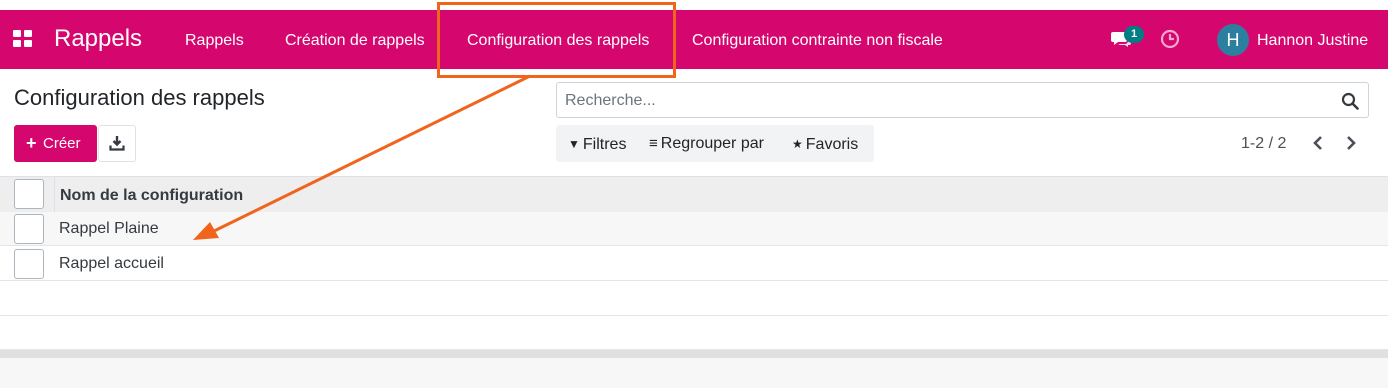  I want to click on group-by-toggle: ≡ Regrouper par, so click(706, 144).